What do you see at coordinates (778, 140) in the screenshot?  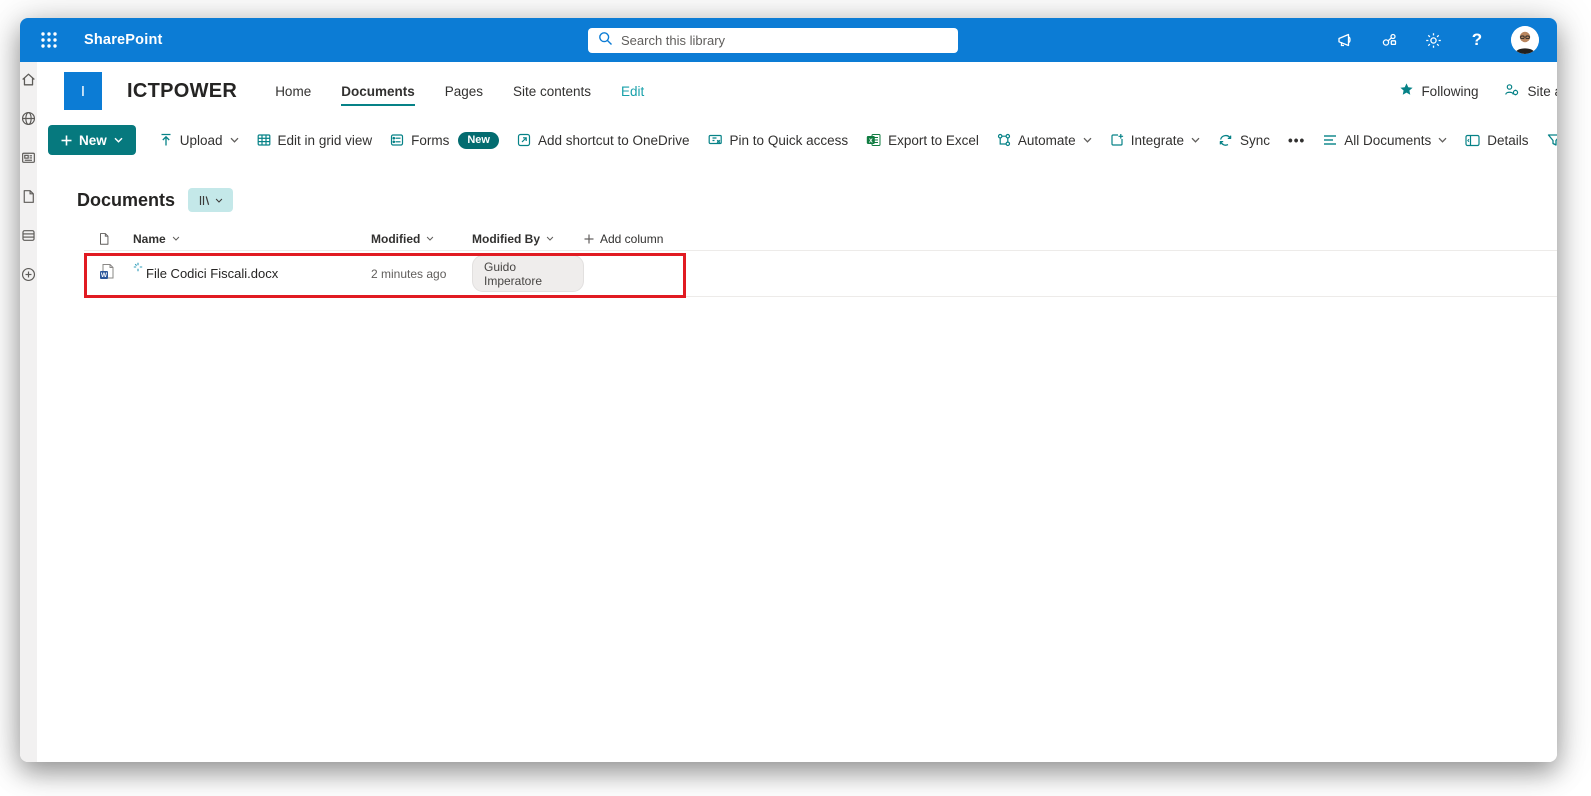 I see `pin-quick-access-button: Pin to Quick access` at bounding box center [778, 140].